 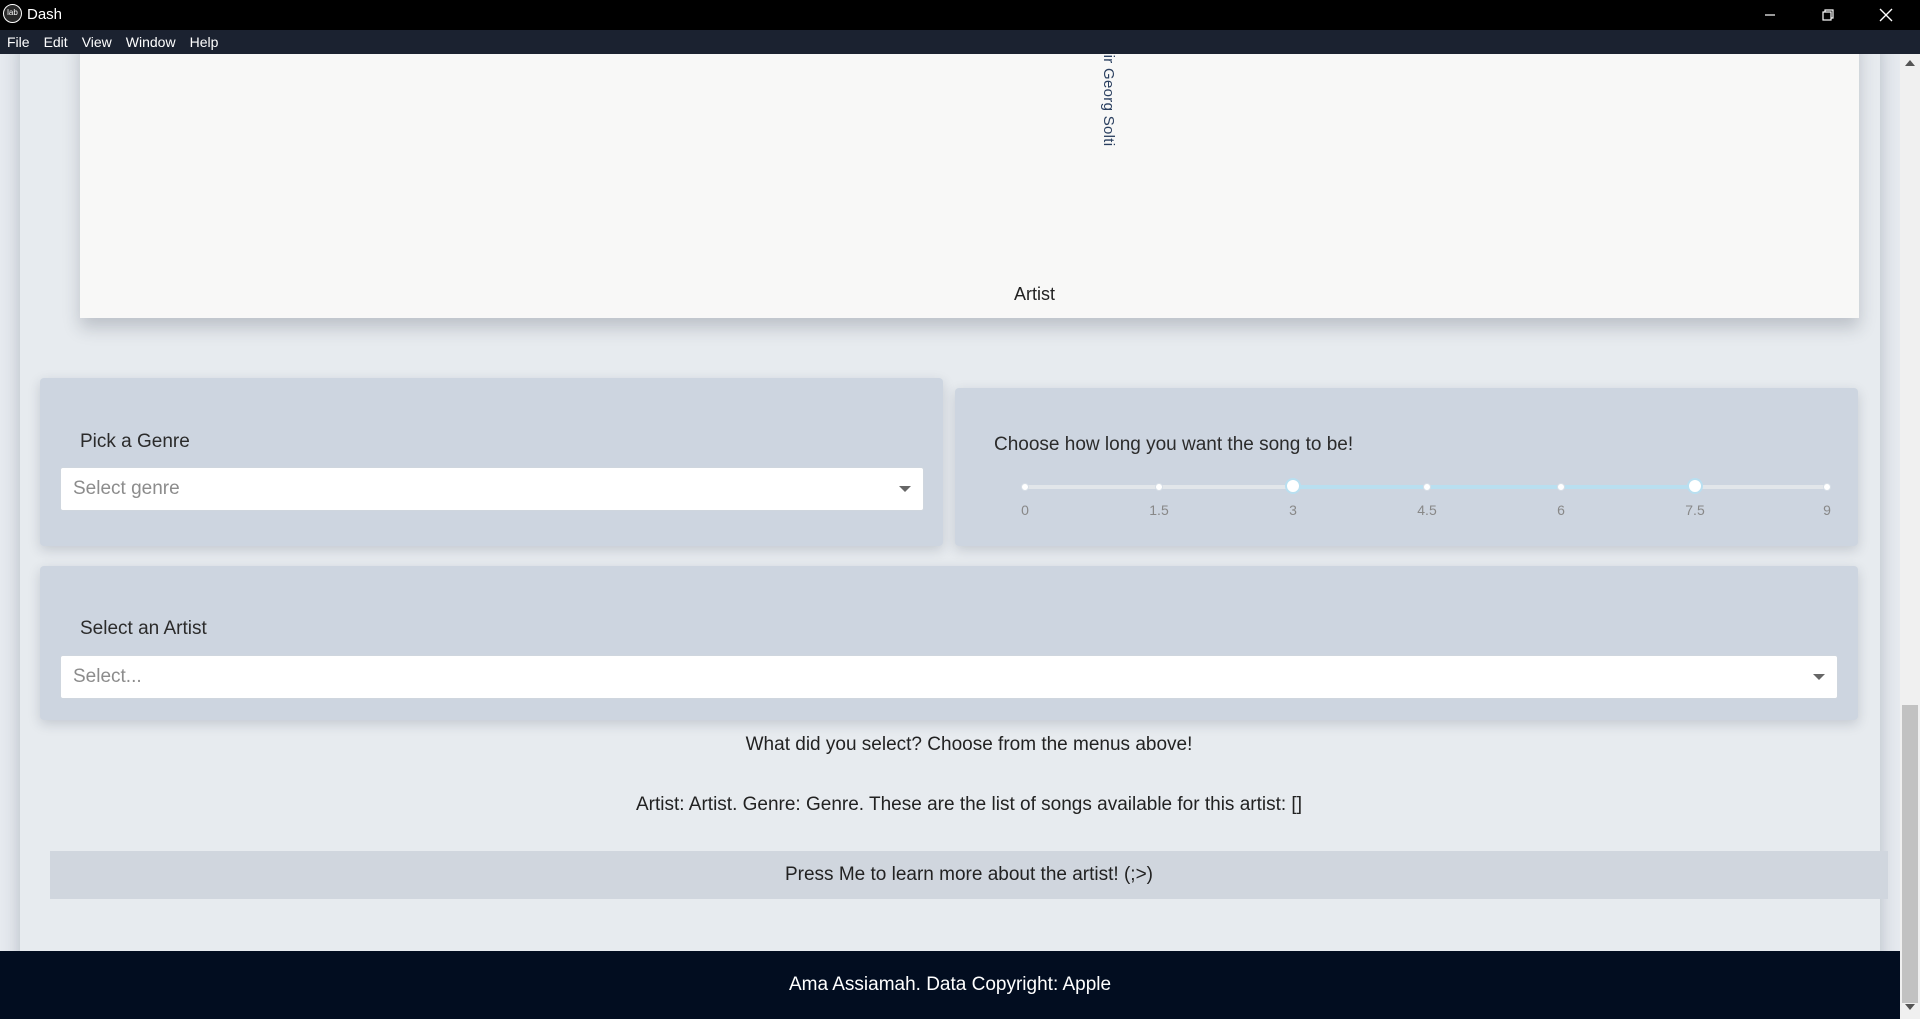 I want to click on slider-handle-max, so click(x=1695, y=486).